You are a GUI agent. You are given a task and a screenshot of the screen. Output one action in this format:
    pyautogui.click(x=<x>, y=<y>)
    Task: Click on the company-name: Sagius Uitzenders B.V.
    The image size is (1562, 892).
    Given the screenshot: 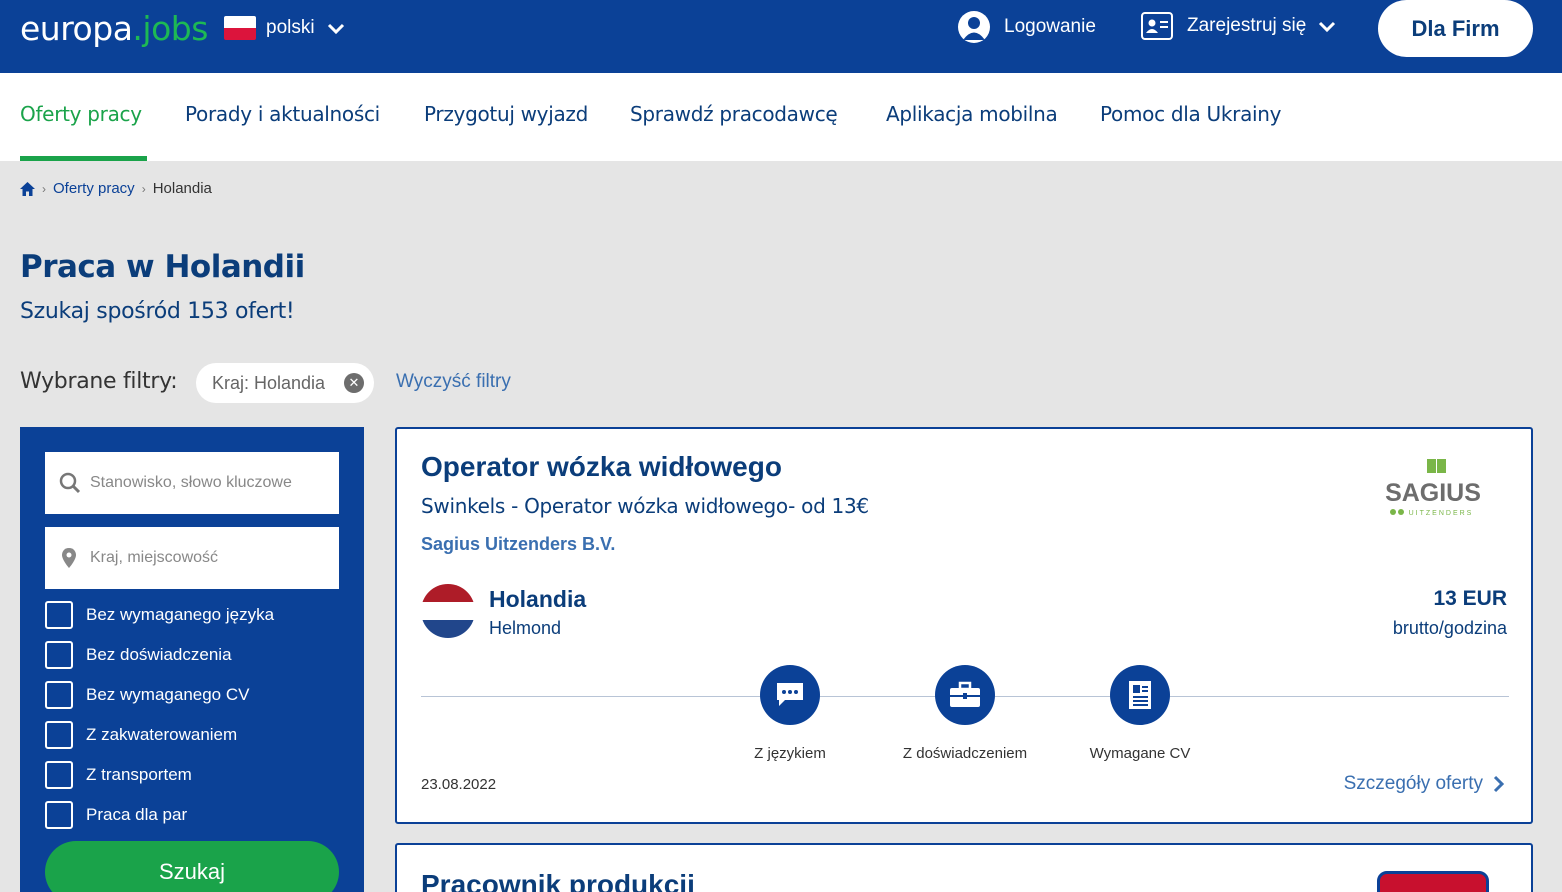 What is the action you would take?
    pyautogui.click(x=518, y=544)
    